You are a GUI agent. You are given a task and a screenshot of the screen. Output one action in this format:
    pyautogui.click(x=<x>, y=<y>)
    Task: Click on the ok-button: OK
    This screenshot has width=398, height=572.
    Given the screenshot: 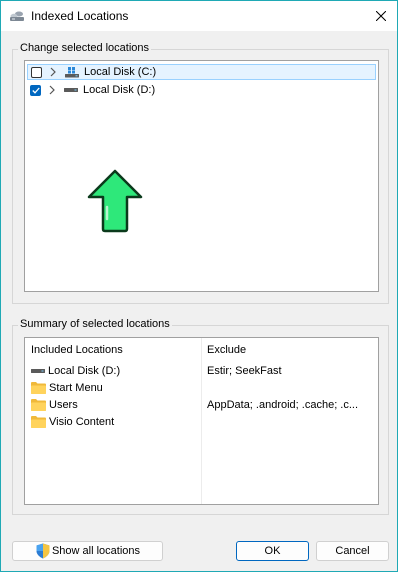 What is the action you would take?
    pyautogui.click(x=272, y=551)
    